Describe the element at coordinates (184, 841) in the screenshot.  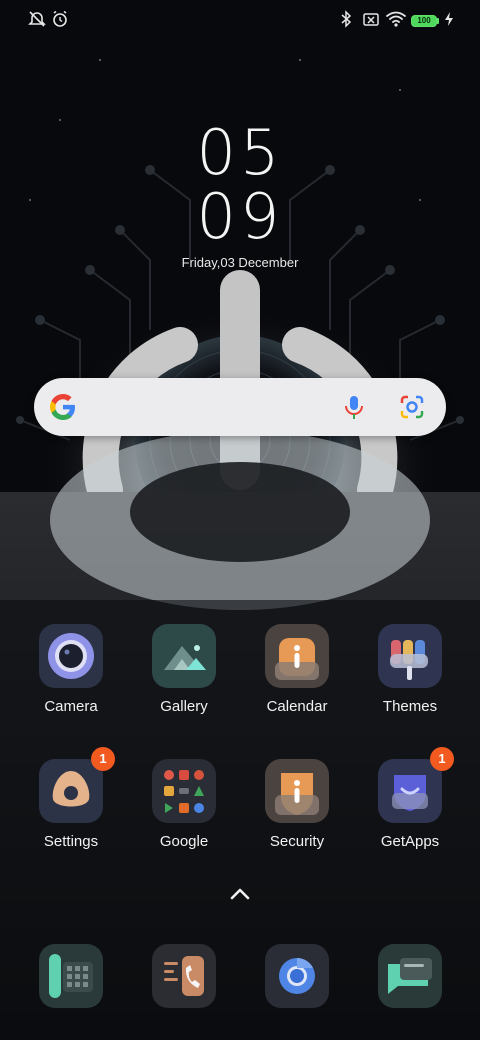
I see `app-label: Google` at that location.